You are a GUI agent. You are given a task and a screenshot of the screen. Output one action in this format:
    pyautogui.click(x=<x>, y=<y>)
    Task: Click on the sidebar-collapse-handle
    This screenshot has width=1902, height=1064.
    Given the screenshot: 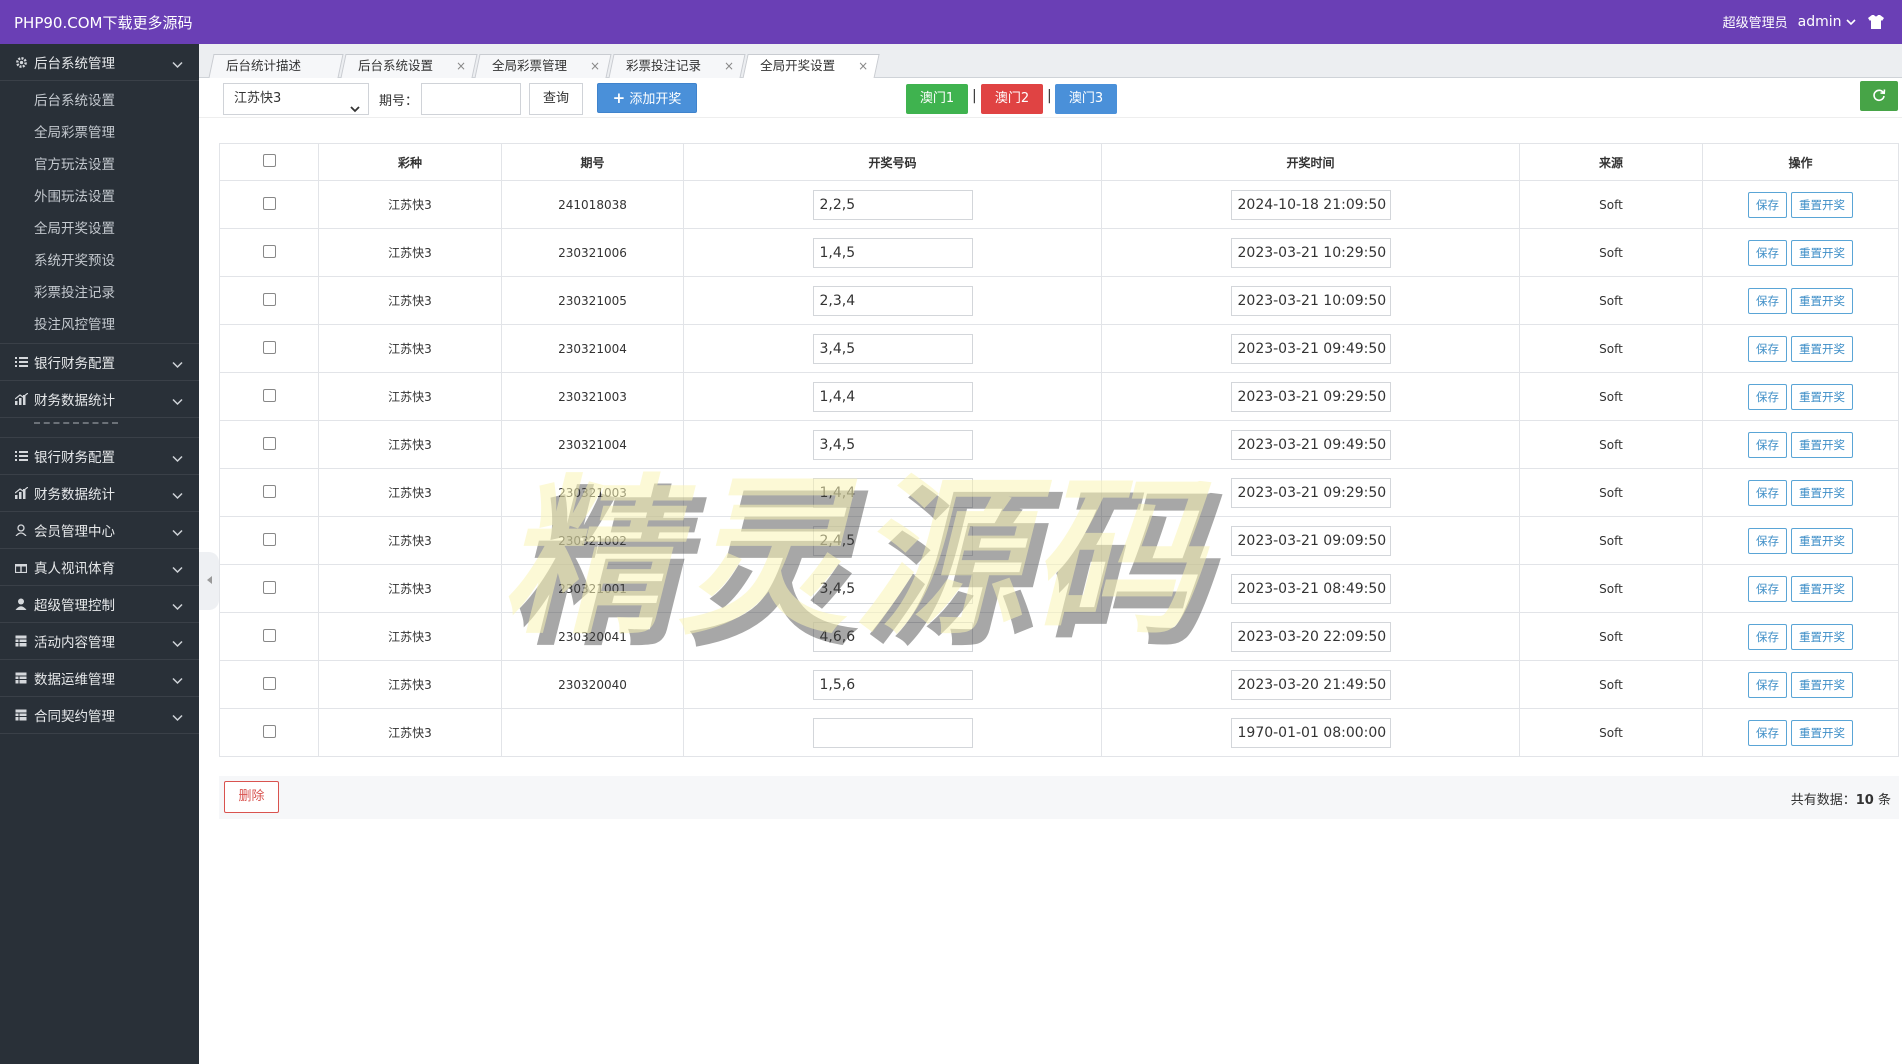 What is the action you would take?
    pyautogui.click(x=209, y=581)
    